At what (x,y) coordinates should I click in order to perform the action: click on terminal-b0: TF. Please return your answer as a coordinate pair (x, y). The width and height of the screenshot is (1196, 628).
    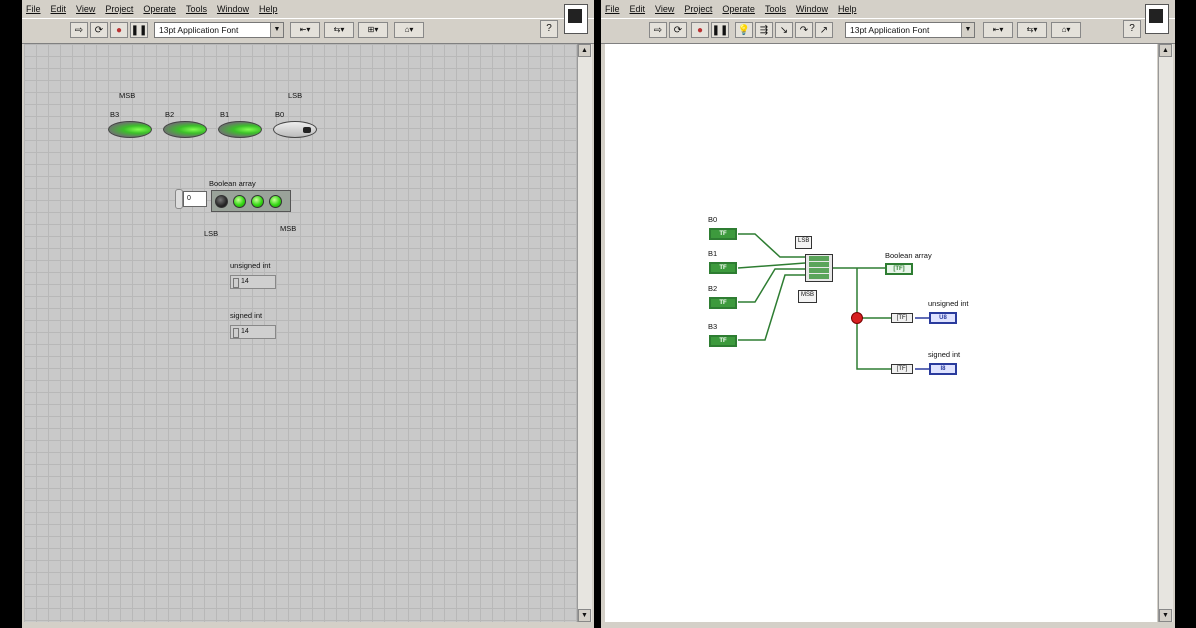
    Looking at the image, I should click on (723, 234).